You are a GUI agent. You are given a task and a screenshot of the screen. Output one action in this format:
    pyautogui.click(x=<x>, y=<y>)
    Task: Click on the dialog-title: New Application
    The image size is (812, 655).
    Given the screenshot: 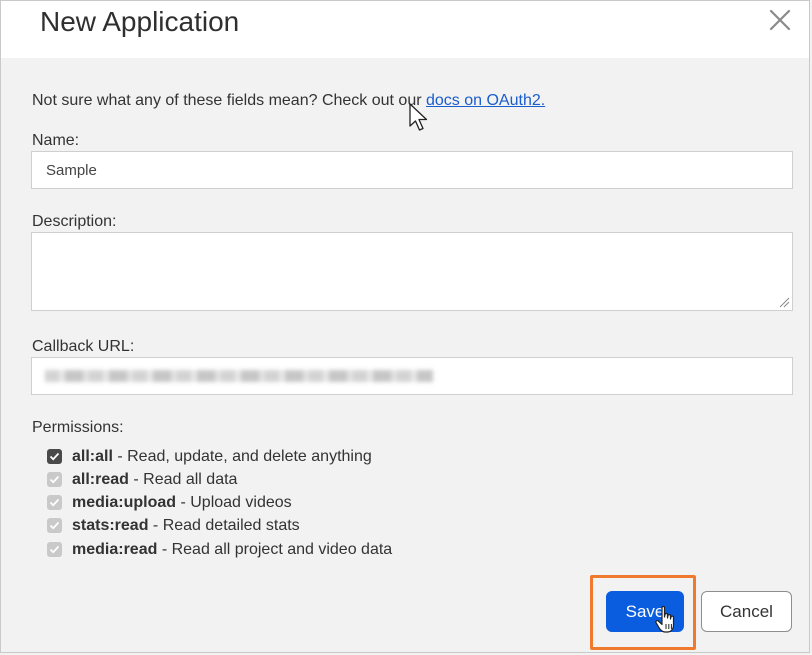 What is the action you would take?
    pyautogui.click(x=140, y=21)
    